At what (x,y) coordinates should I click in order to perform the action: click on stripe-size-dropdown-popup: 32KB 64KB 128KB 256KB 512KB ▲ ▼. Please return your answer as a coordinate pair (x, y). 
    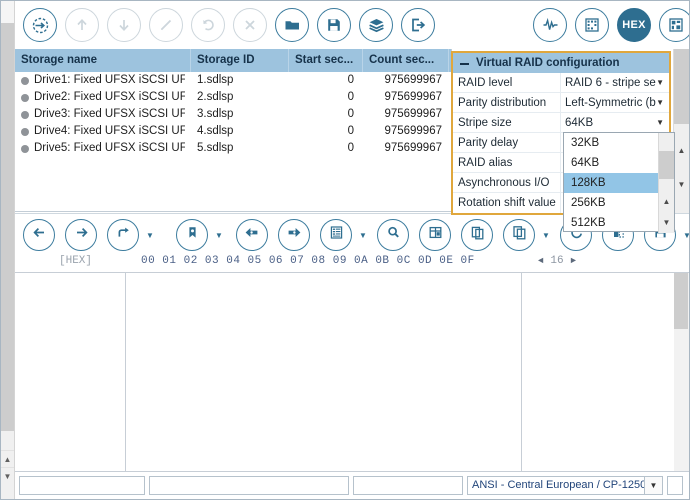
    Looking at the image, I should click on (619, 182).